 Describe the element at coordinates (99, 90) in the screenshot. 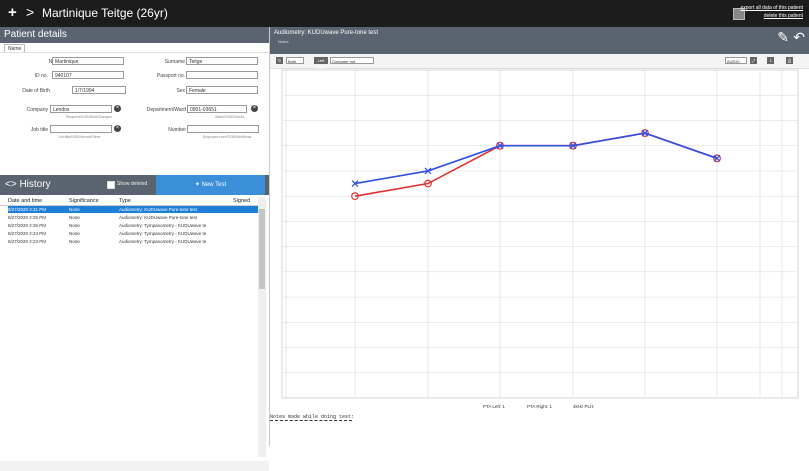

I see `dob-field: 1/7/1994` at that location.